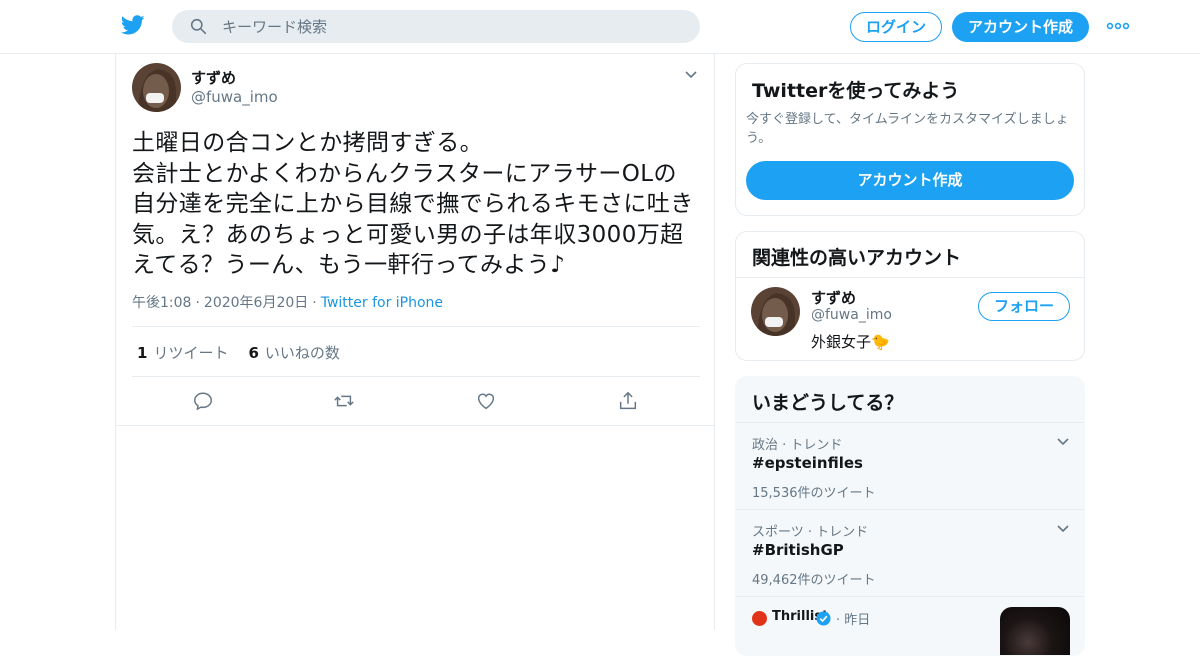  Describe the element at coordinates (910, 180) in the screenshot. I see `signup-card-button: アカウント作成` at that location.